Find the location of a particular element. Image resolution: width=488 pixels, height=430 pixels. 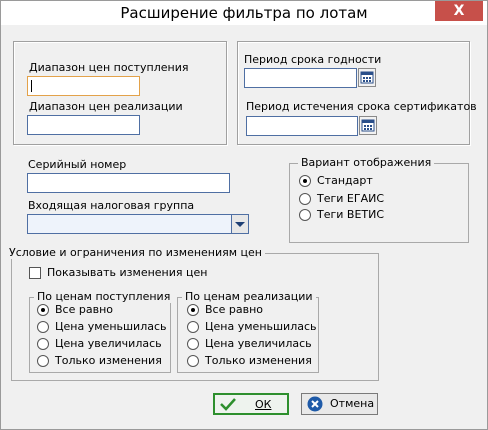

tax-group-label: Входящая налоговая группа is located at coordinates (111, 205).